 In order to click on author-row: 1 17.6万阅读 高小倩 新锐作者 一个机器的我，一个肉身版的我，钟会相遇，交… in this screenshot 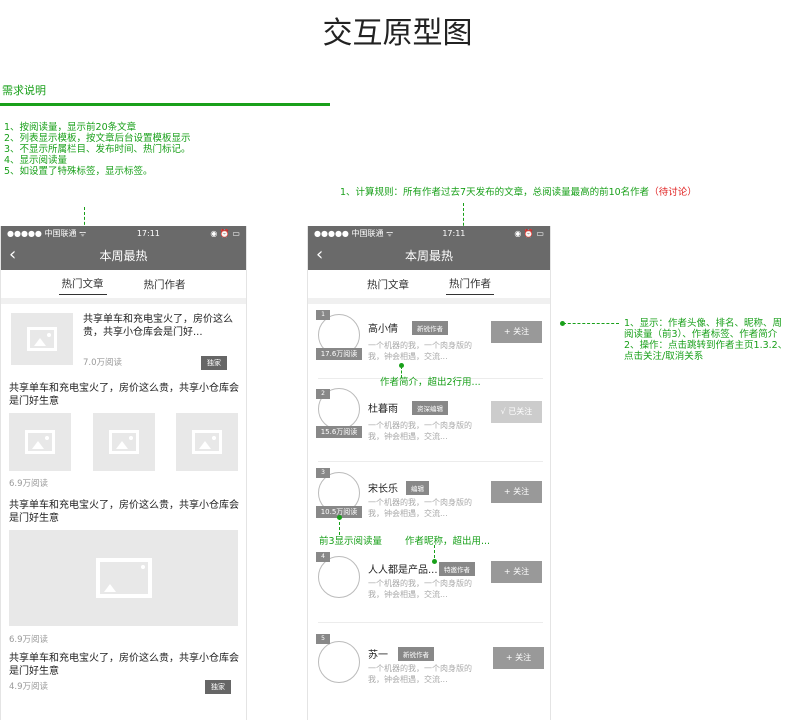, I will do `click(429, 344)`.